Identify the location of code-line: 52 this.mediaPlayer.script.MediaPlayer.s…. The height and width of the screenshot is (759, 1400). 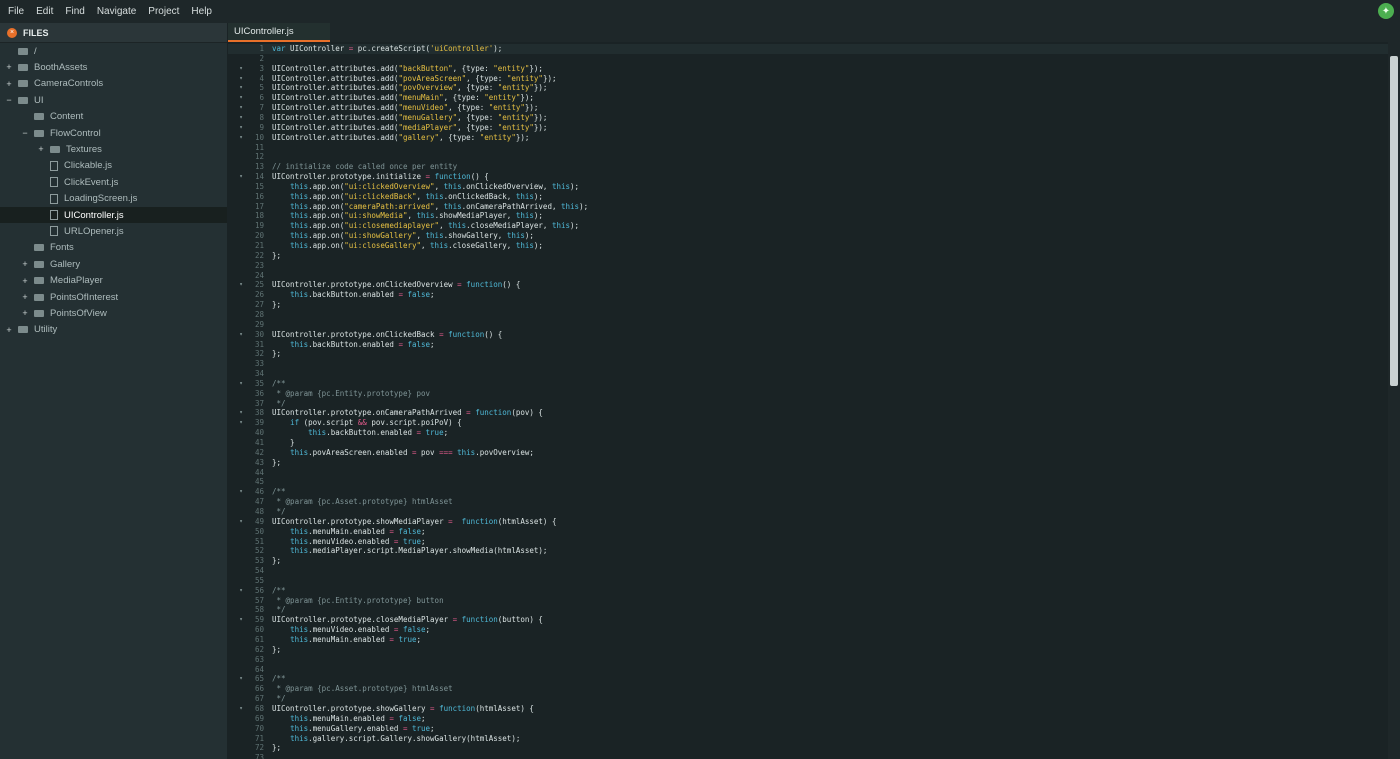
(808, 551).